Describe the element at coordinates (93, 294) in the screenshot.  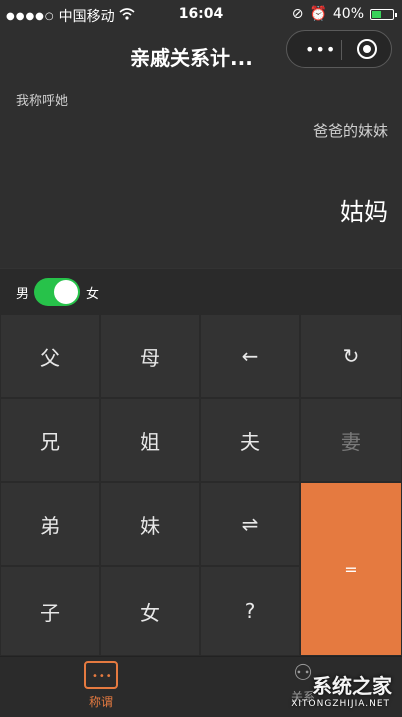
I see `gender-female-label: 女` at that location.